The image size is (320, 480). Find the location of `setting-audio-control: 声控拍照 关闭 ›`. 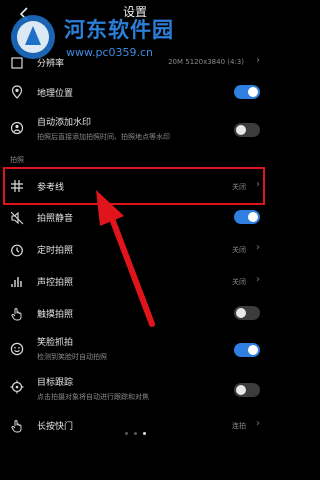

setting-audio-control: 声控拍照 关闭 › is located at coordinates (135, 282).